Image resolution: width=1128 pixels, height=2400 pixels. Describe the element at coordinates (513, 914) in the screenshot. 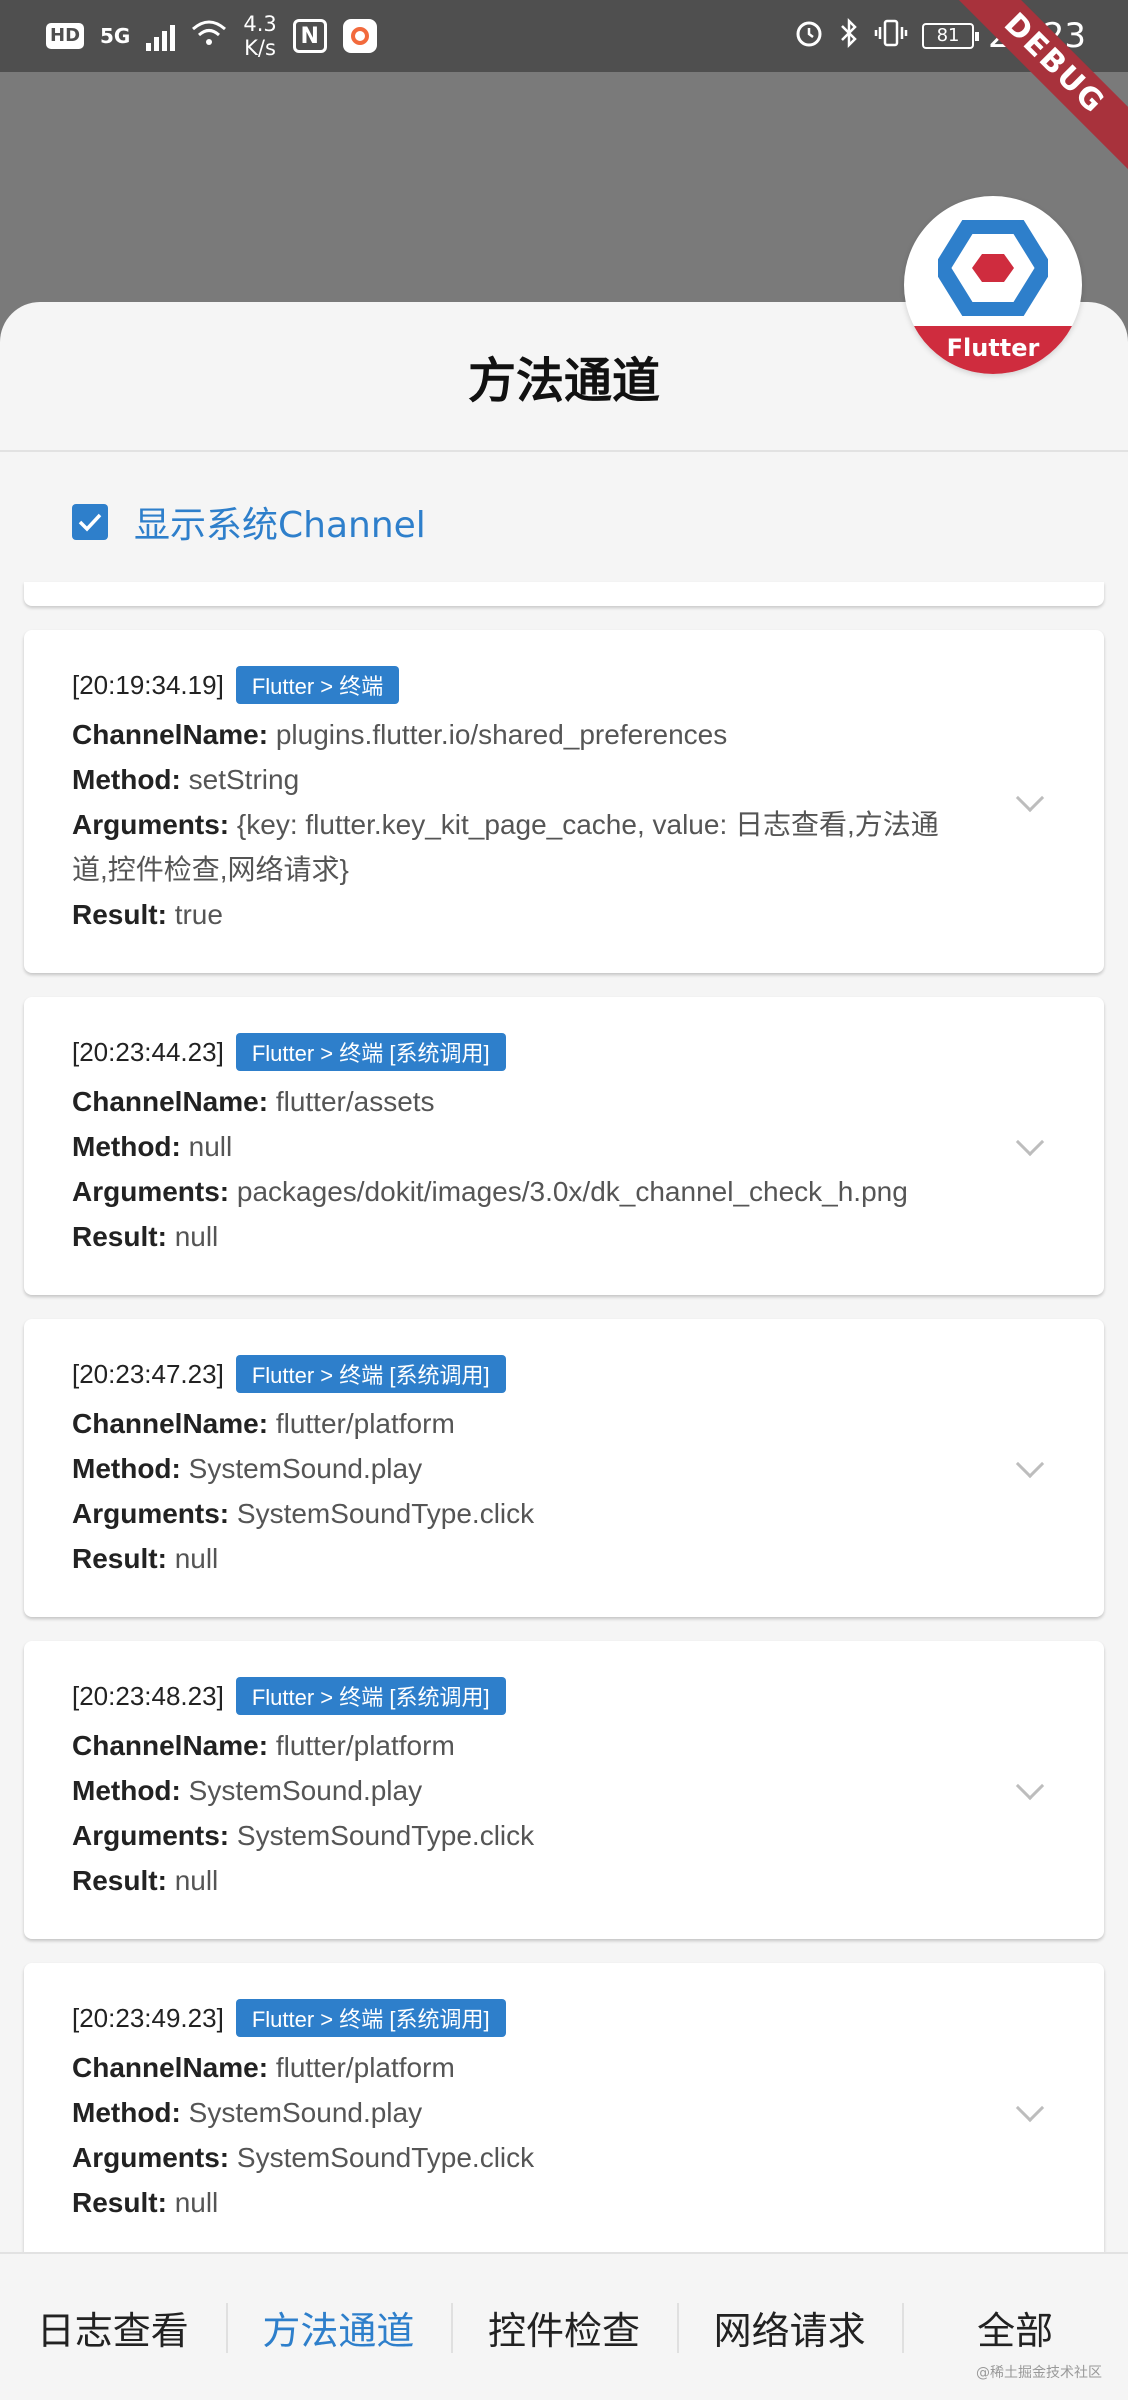

I see `result-field: Result: true` at that location.